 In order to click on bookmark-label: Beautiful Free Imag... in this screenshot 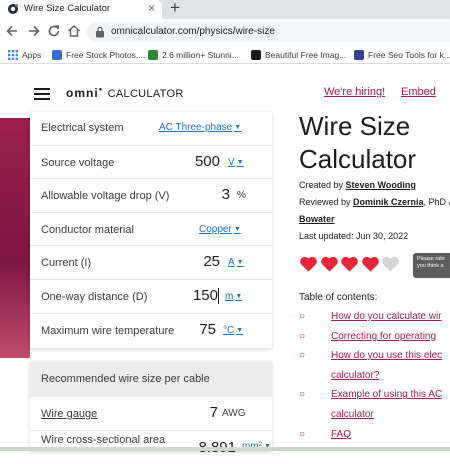, I will do `click(306, 54)`.